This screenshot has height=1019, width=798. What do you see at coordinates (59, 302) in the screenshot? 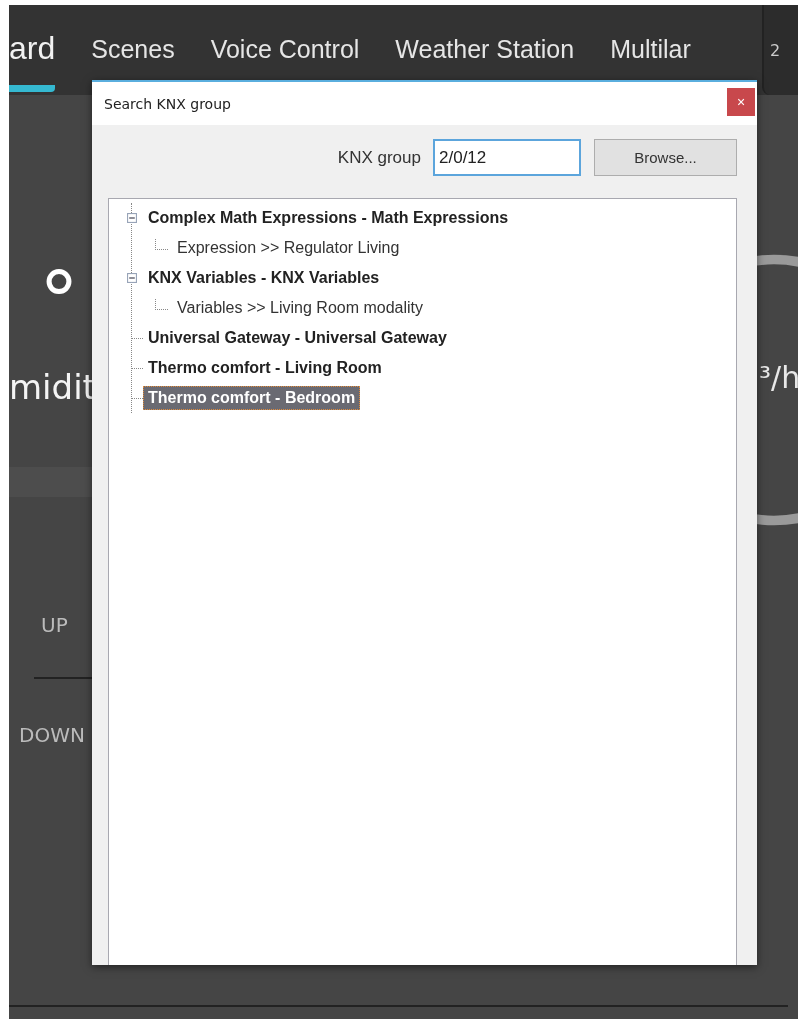
I see `temperature-reading: °` at bounding box center [59, 302].